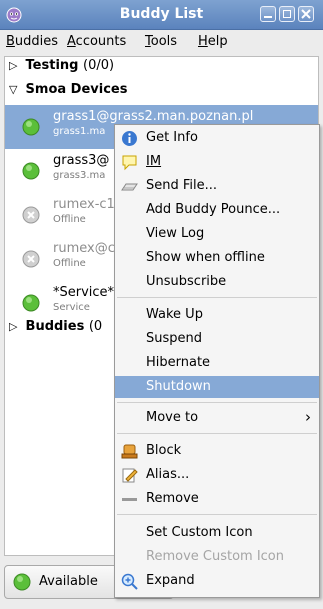 The height and width of the screenshot is (609, 323). Describe the element at coordinates (129, 451) in the screenshot. I see `block-icon` at that location.